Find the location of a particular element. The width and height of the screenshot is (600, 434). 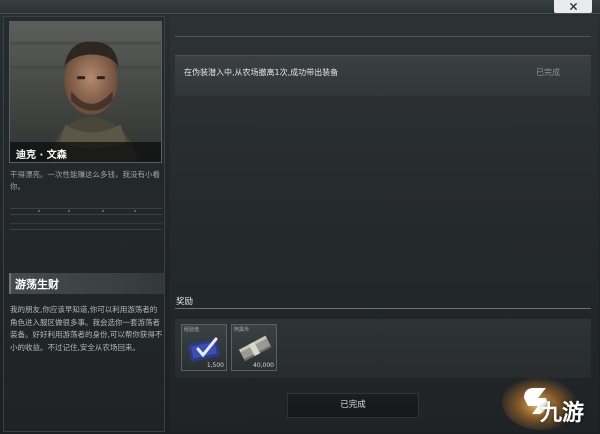

objective-text: 在伪装潜入中,从农场撤离1次,成功带出装备 is located at coordinates (261, 72).